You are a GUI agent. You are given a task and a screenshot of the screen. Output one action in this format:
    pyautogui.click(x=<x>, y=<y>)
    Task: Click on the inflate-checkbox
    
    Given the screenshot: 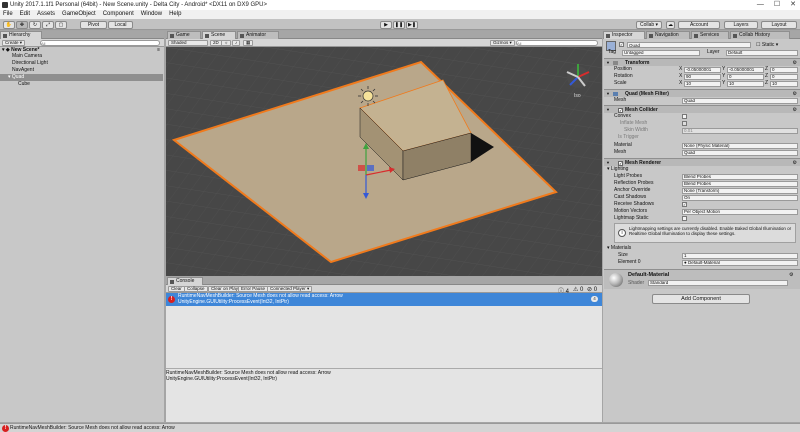 What is the action you would take?
    pyautogui.click(x=684, y=123)
    